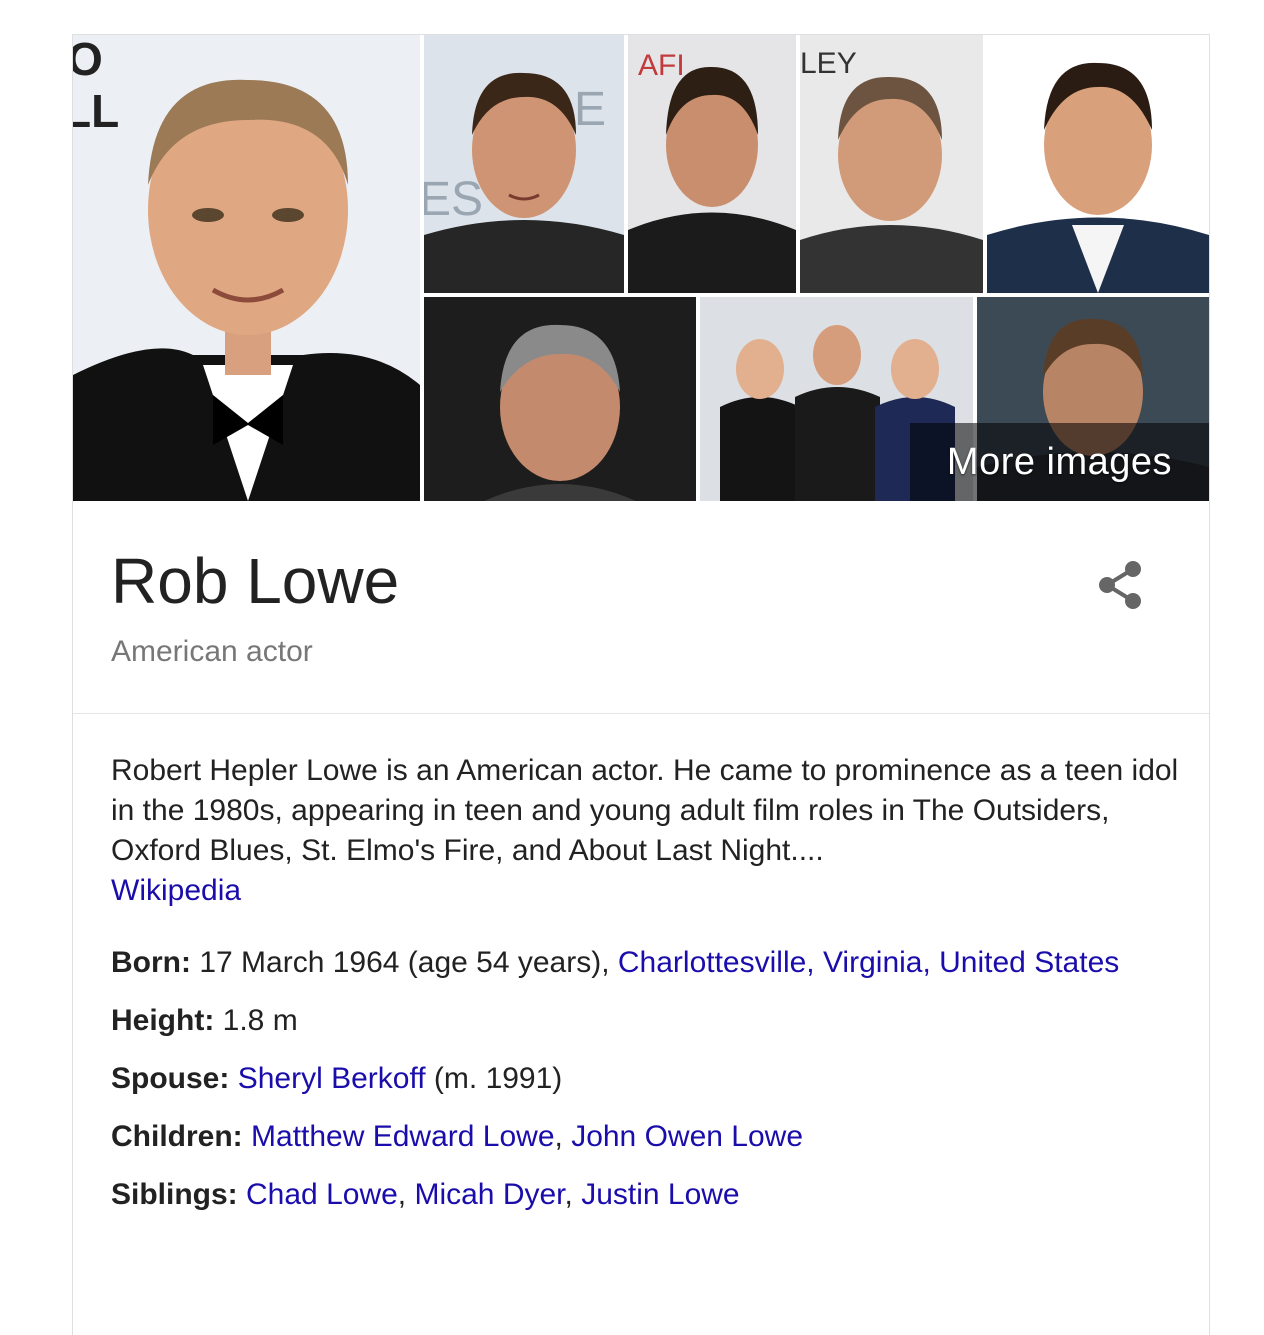 Image resolution: width=1264 pixels, height=1335 pixels. I want to click on sibling-link: Micah Dyer, so click(489, 1194).